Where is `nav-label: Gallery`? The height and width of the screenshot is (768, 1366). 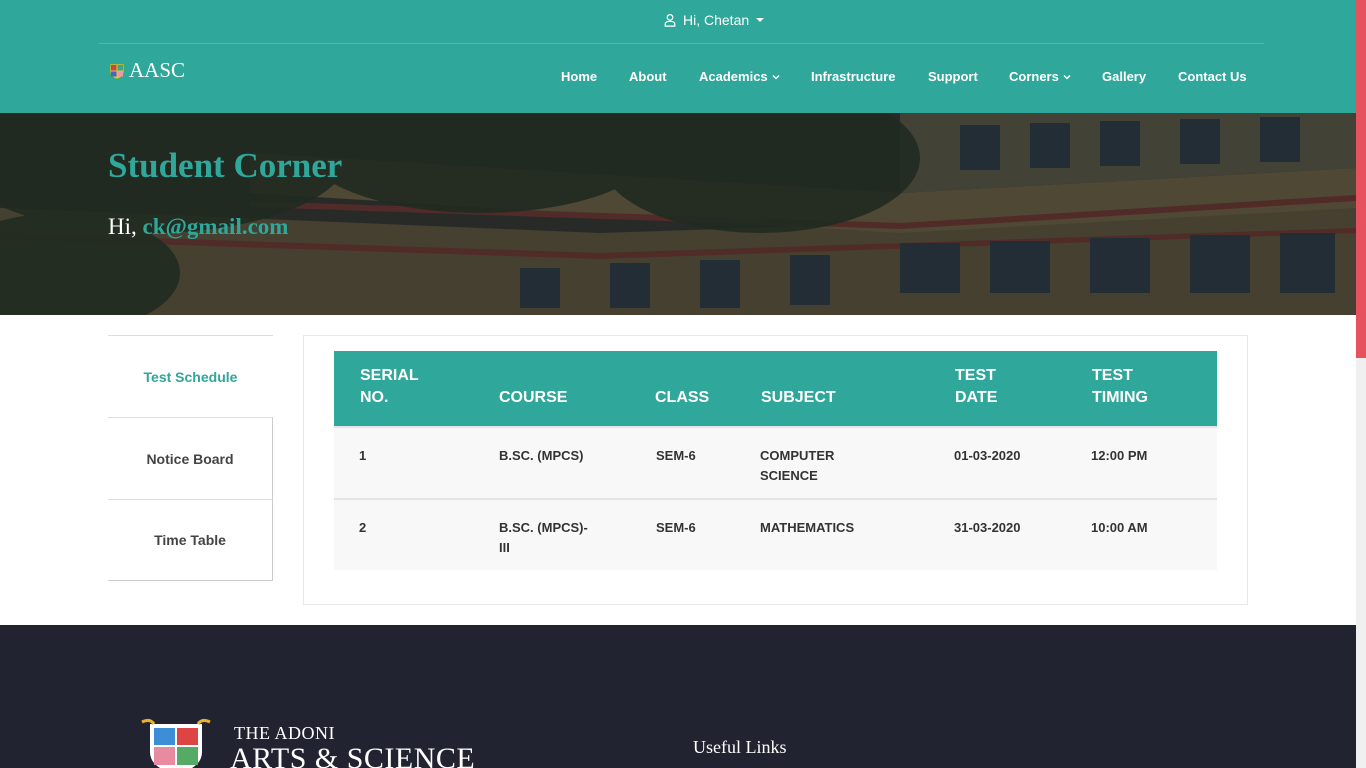
nav-label: Gallery is located at coordinates (1124, 76).